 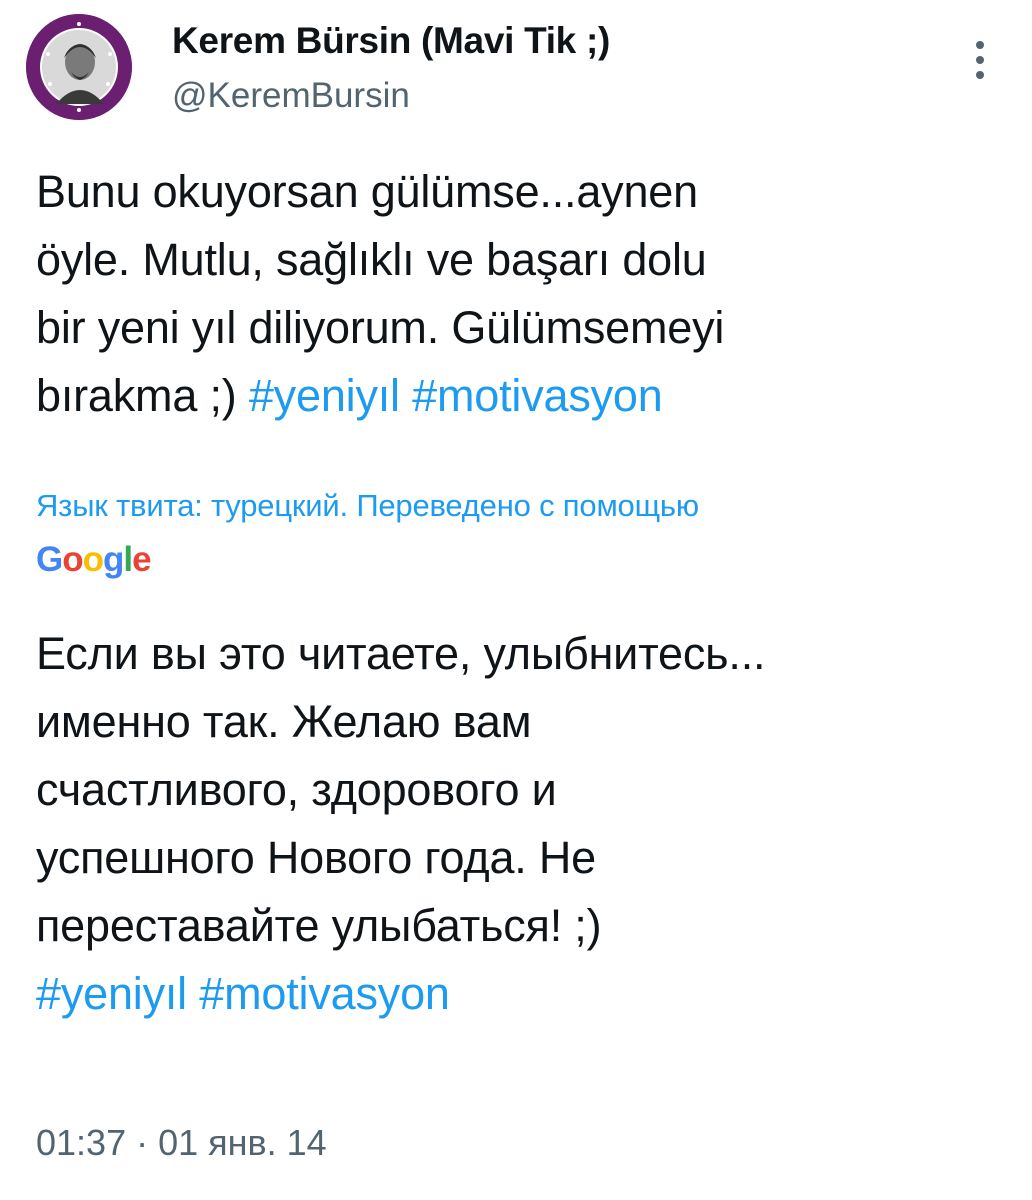 I want to click on google-logo-letter: G, so click(x=49, y=559).